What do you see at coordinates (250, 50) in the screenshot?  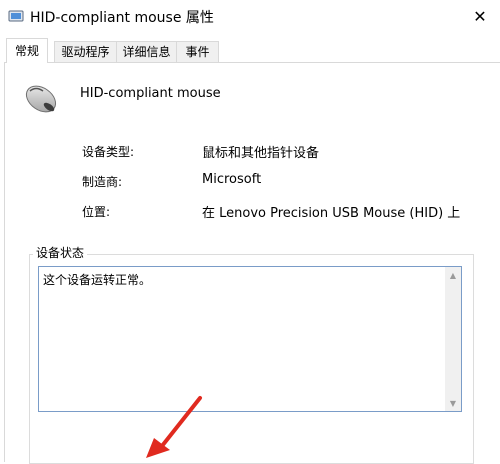 I see `tab-strip: 常规 驱动程序 详细信息 事件` at bounding box center [250, 50].